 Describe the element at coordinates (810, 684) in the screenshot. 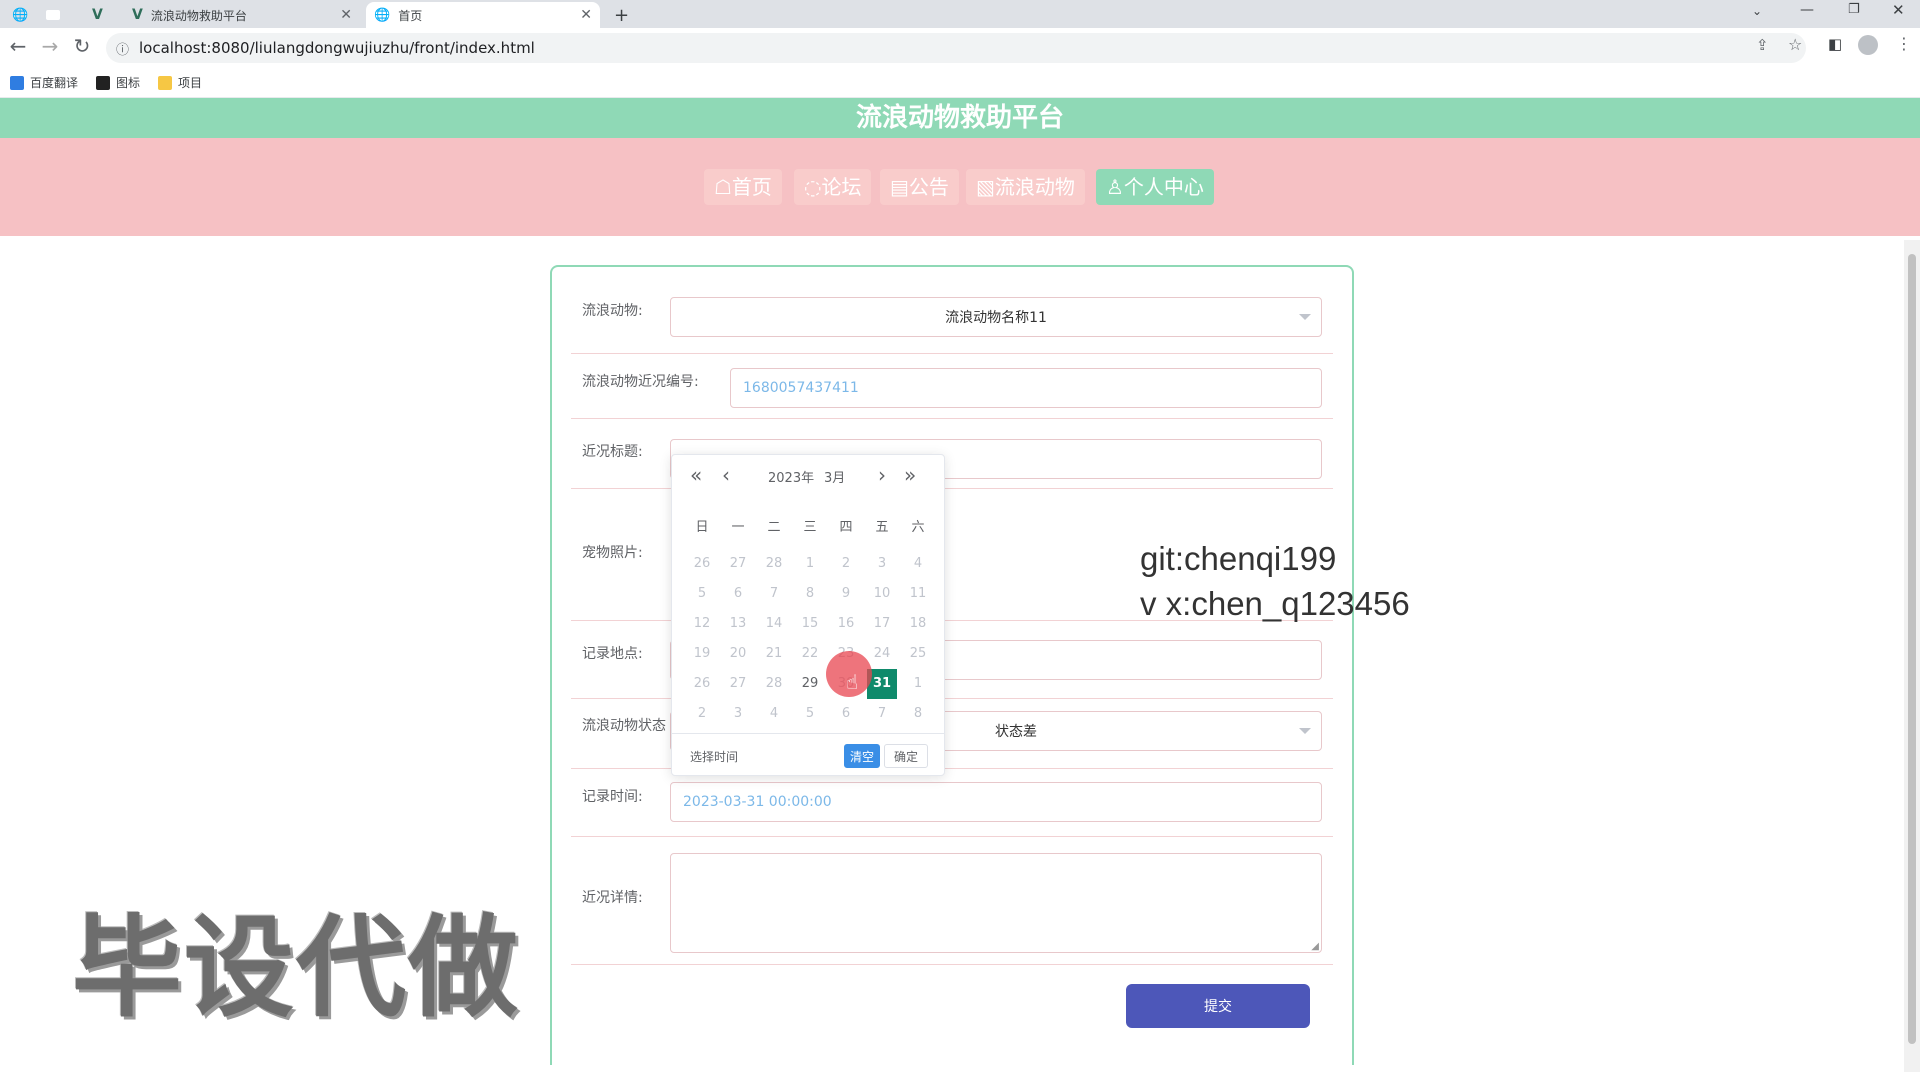

I see `calendar-day: 29` at that location.